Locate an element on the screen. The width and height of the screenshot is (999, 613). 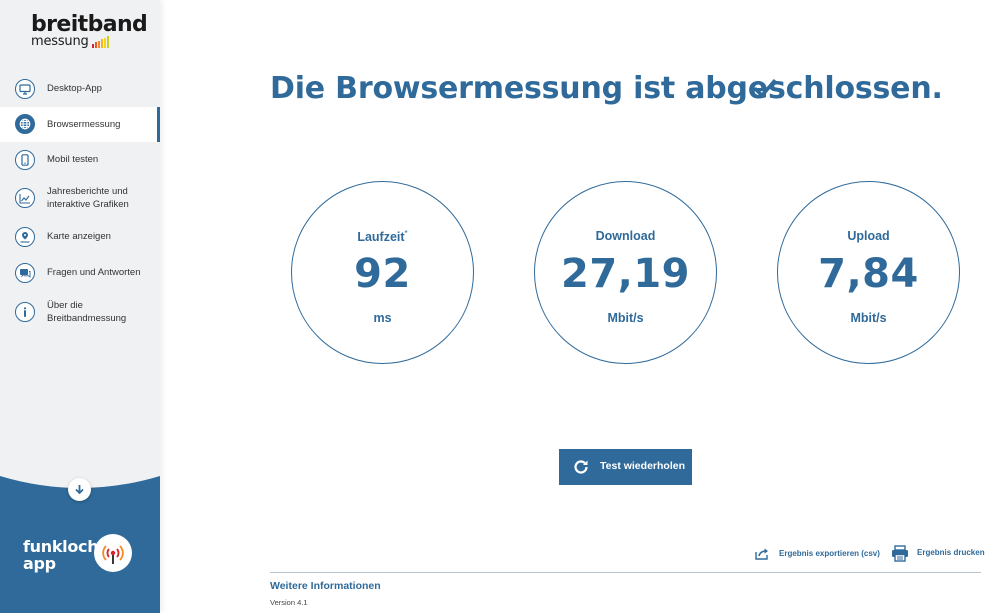
retry-button-label: Test wiederholen is located at coordinates (642, 466).